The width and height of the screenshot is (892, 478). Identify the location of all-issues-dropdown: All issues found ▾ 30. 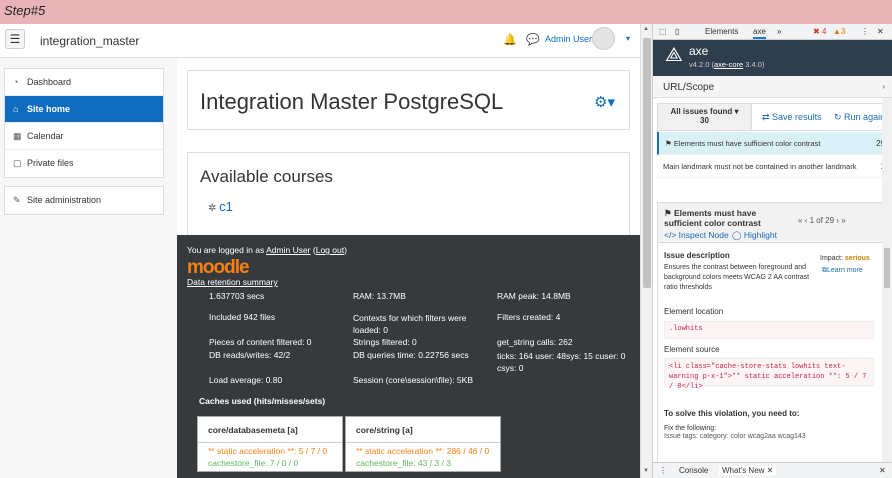
(705, 117).